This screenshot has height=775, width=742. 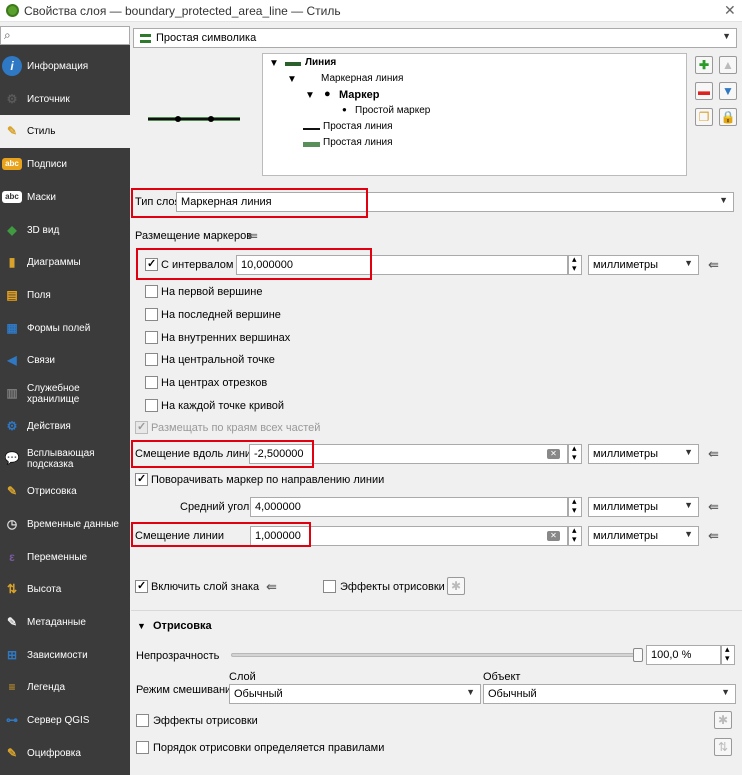 What do you see at coordinates (65, 328) in the screenshot?
I see `sidebar-item: ▦ Формы полей` at bounding box center [65, 328].